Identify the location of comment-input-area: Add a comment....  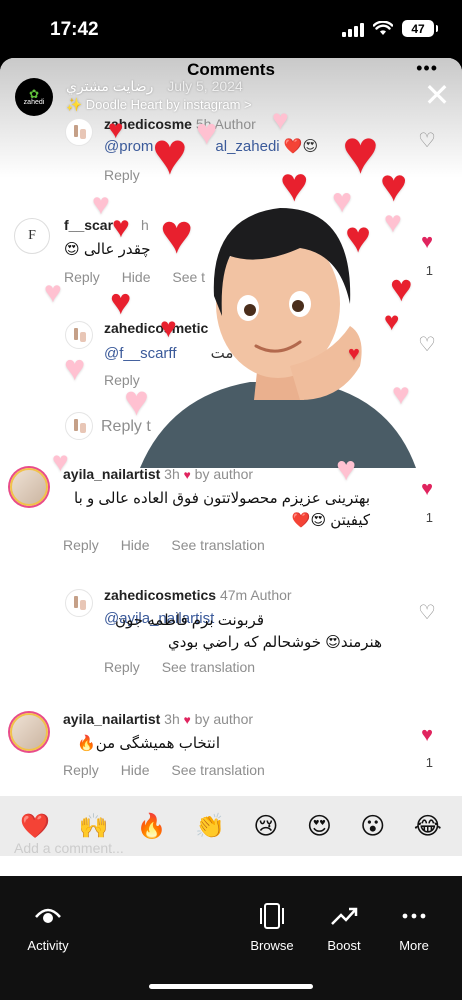
(231, 856).